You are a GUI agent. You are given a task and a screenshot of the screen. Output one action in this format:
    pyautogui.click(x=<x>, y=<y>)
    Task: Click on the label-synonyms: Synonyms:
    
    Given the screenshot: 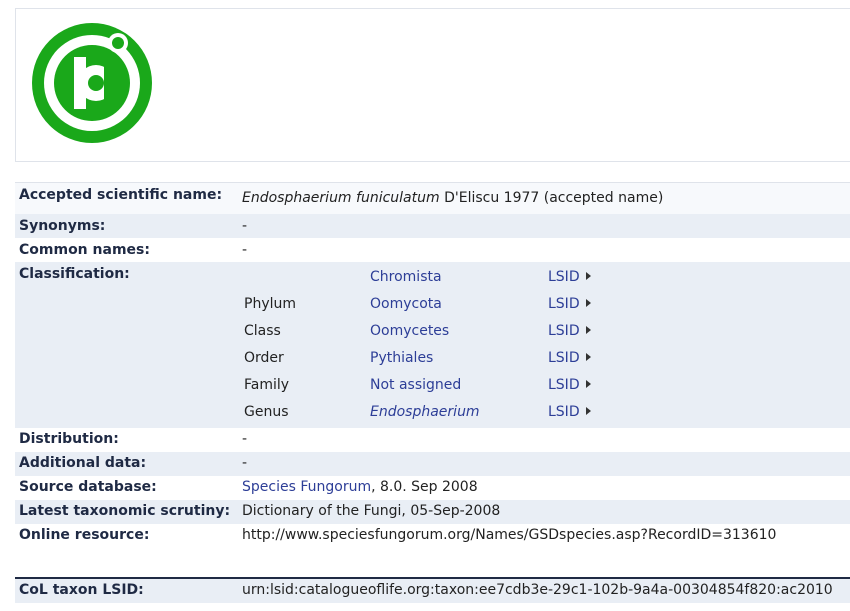 What is the action you would take?
    pyautogui.click(x=62, y=226)
    